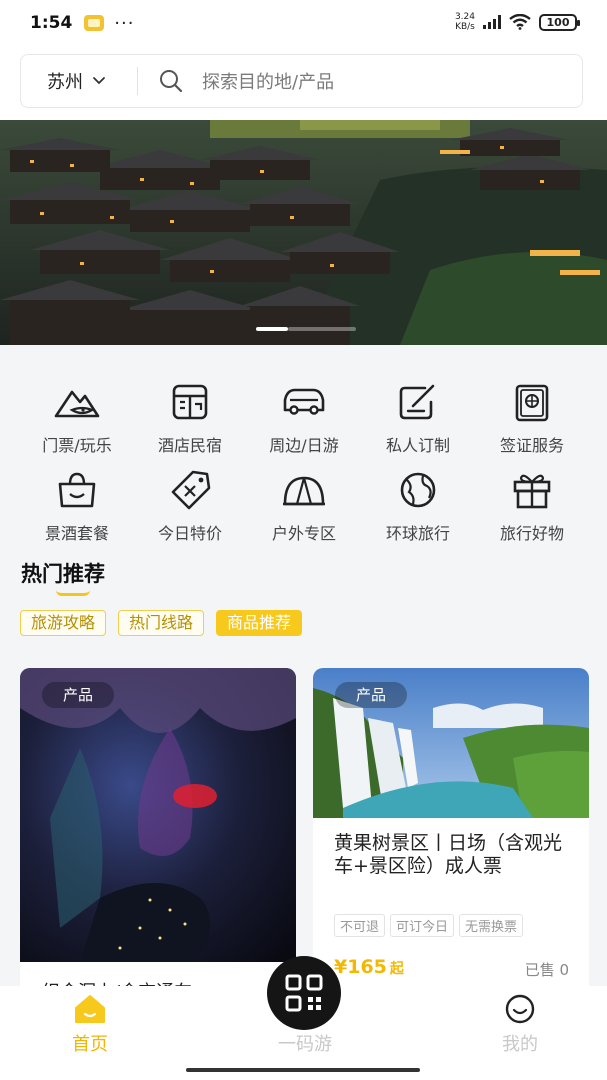 Image resolution: width=607 pixels, height=1080 pixels. I want to click on category-packages: 景酒套餐, so click(77, 506).